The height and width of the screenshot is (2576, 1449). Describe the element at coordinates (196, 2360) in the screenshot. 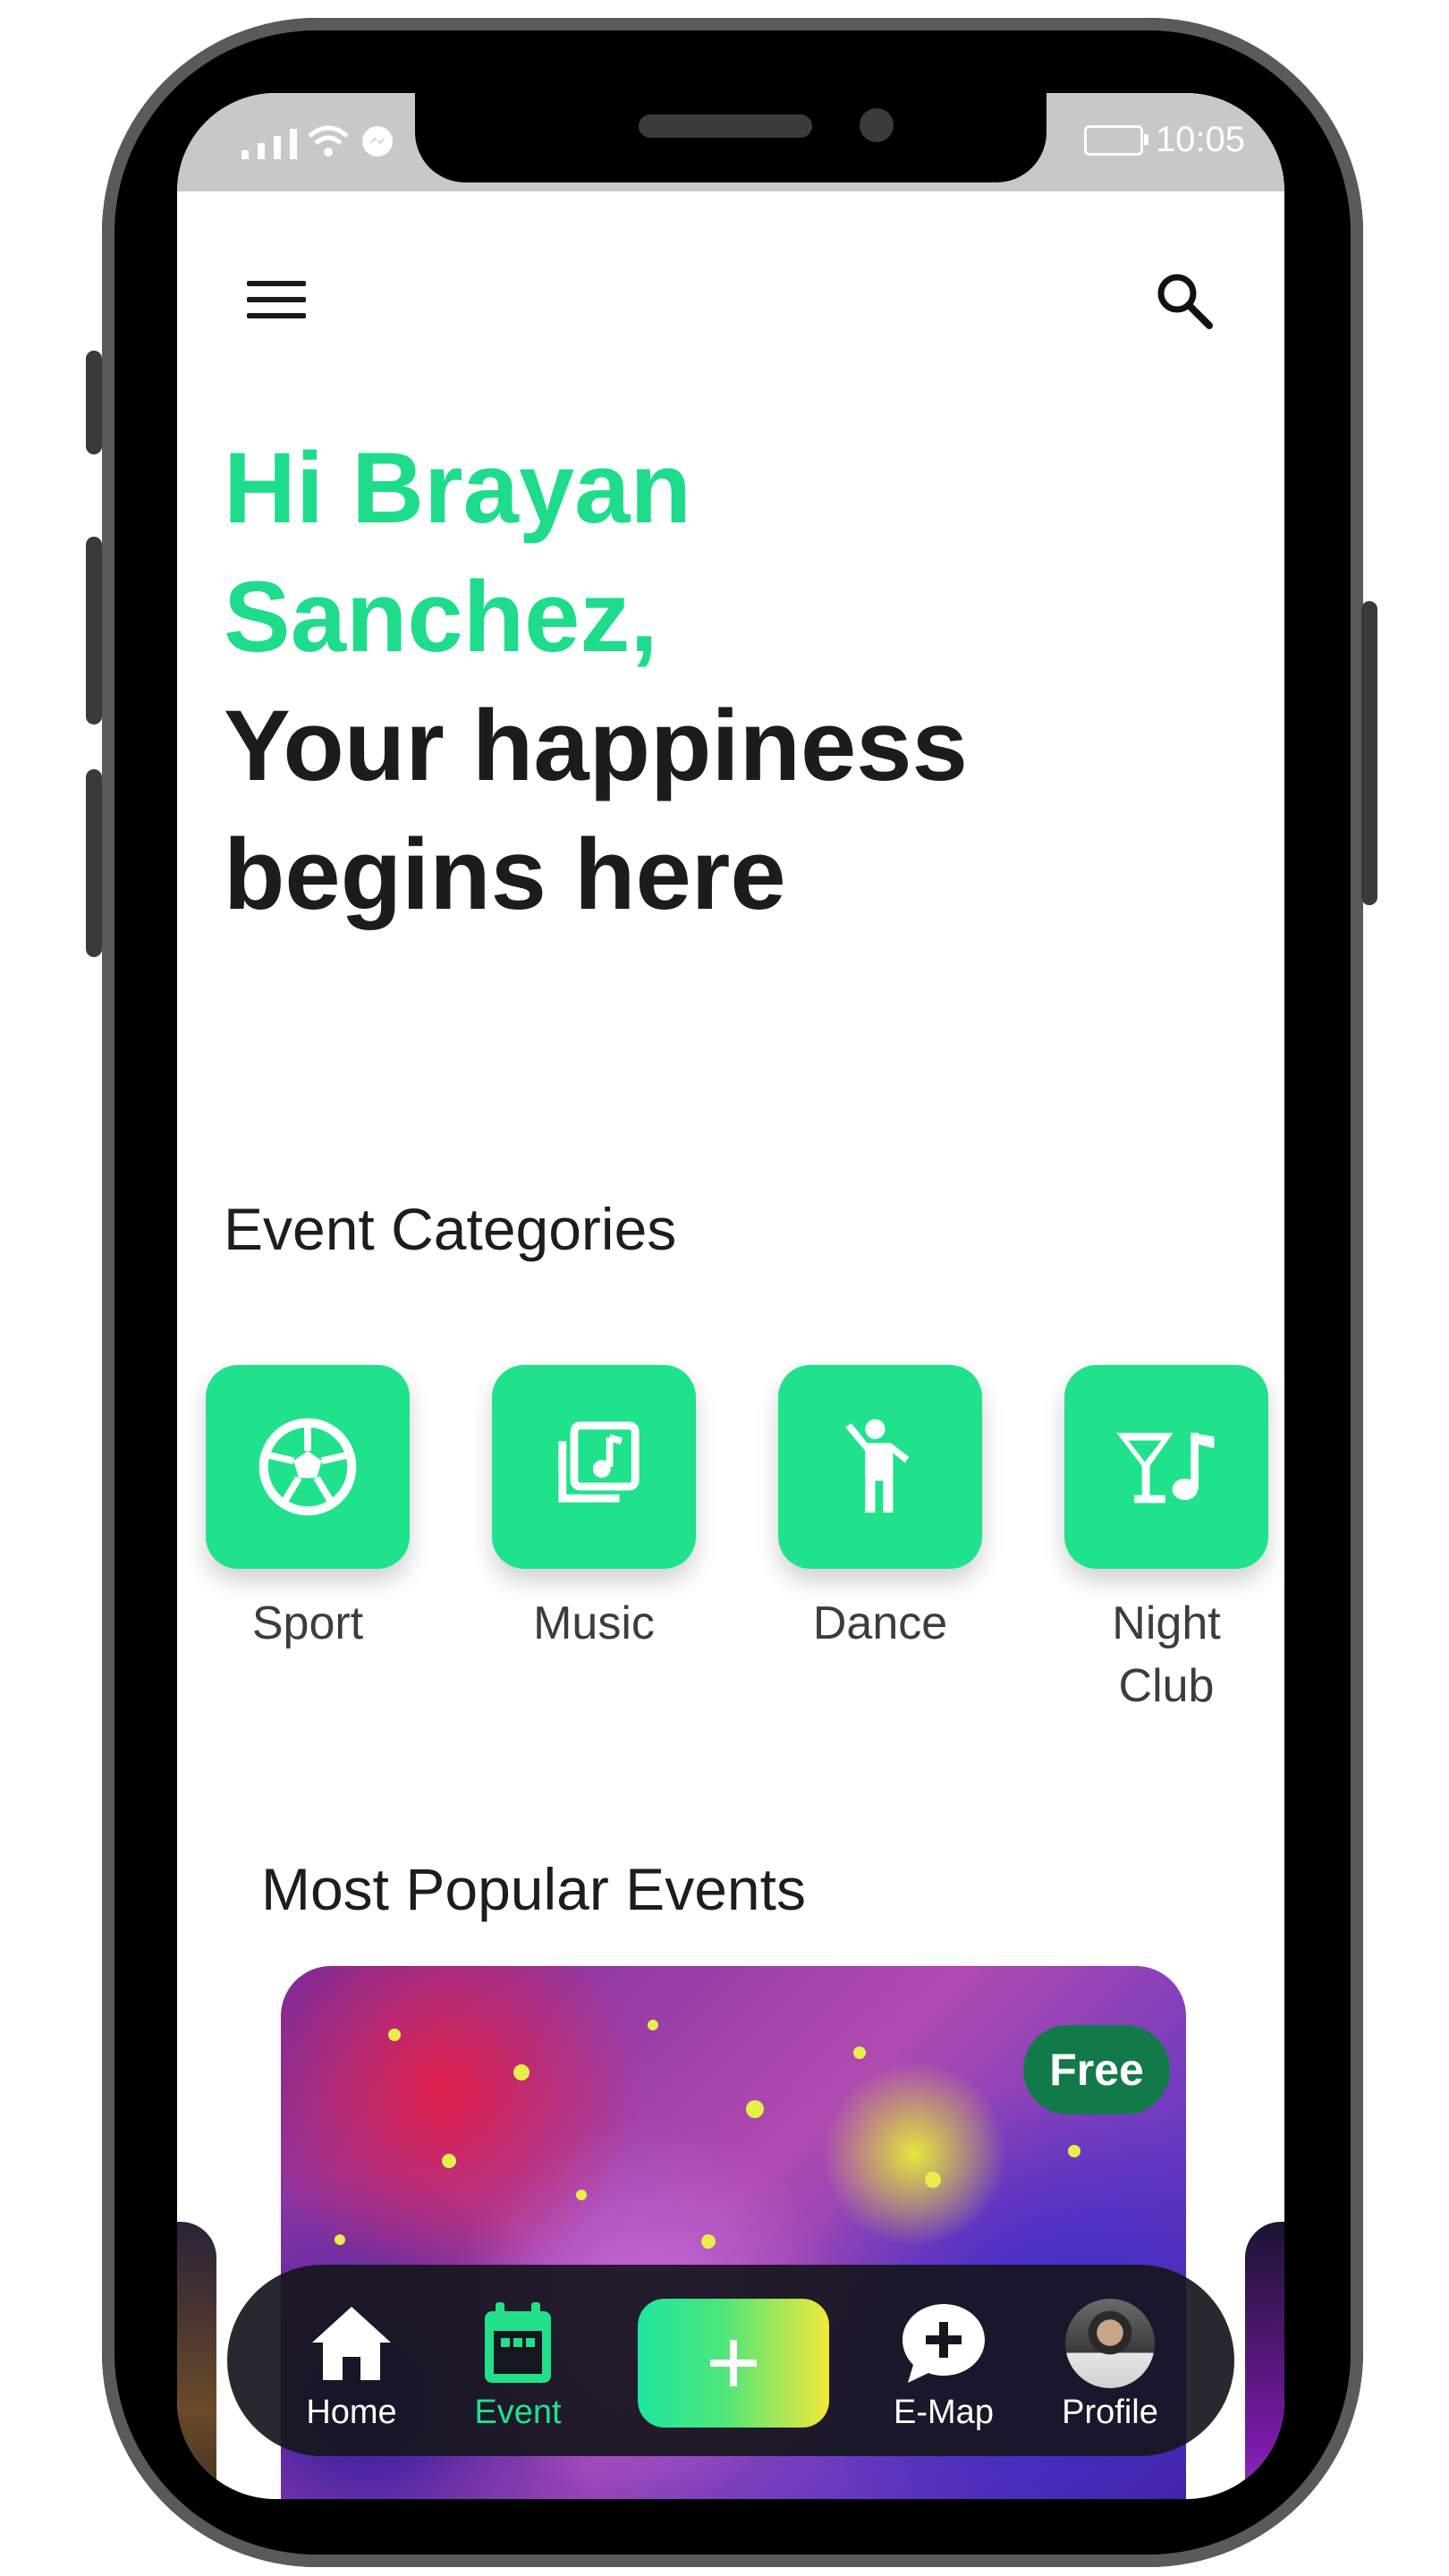

I see `event-card-peek-left` at that location.